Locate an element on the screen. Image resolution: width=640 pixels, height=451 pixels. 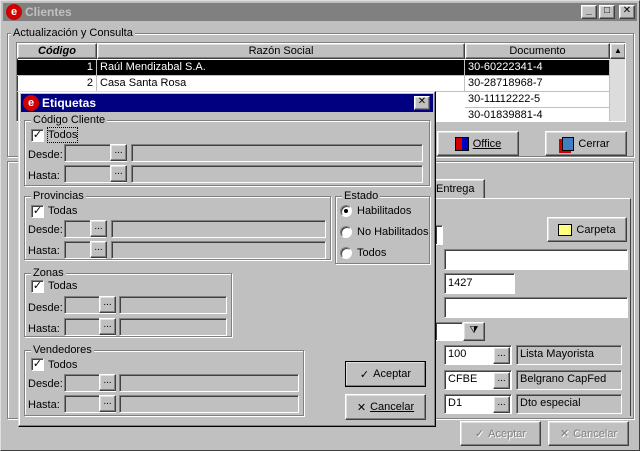
dialog-close-button: ✕ is located at coordinates (422, 103).